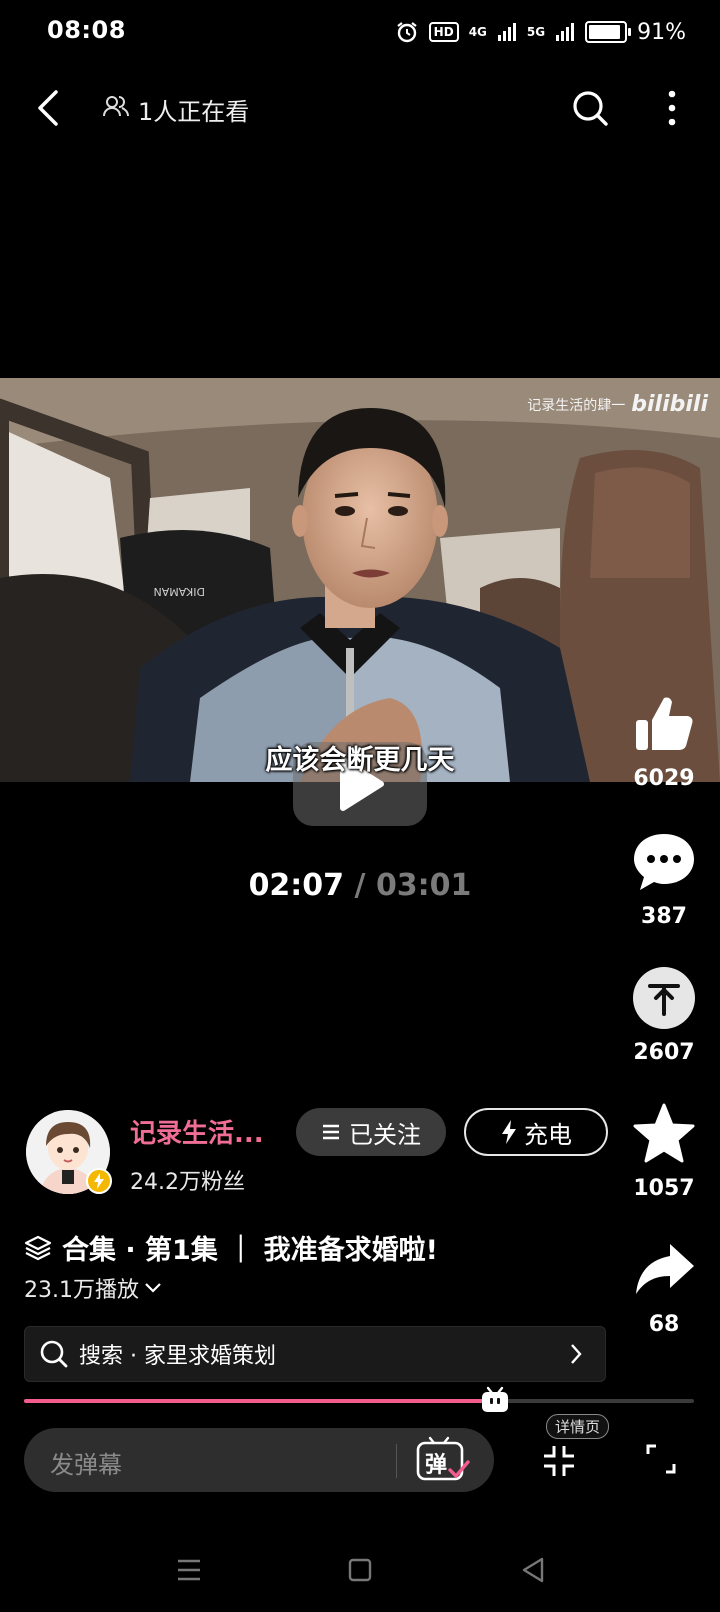  What do you see at coordinates (665, 1269) in the screenshot?
I see `share-arrow-icon` at bounding box center [665, 1269].